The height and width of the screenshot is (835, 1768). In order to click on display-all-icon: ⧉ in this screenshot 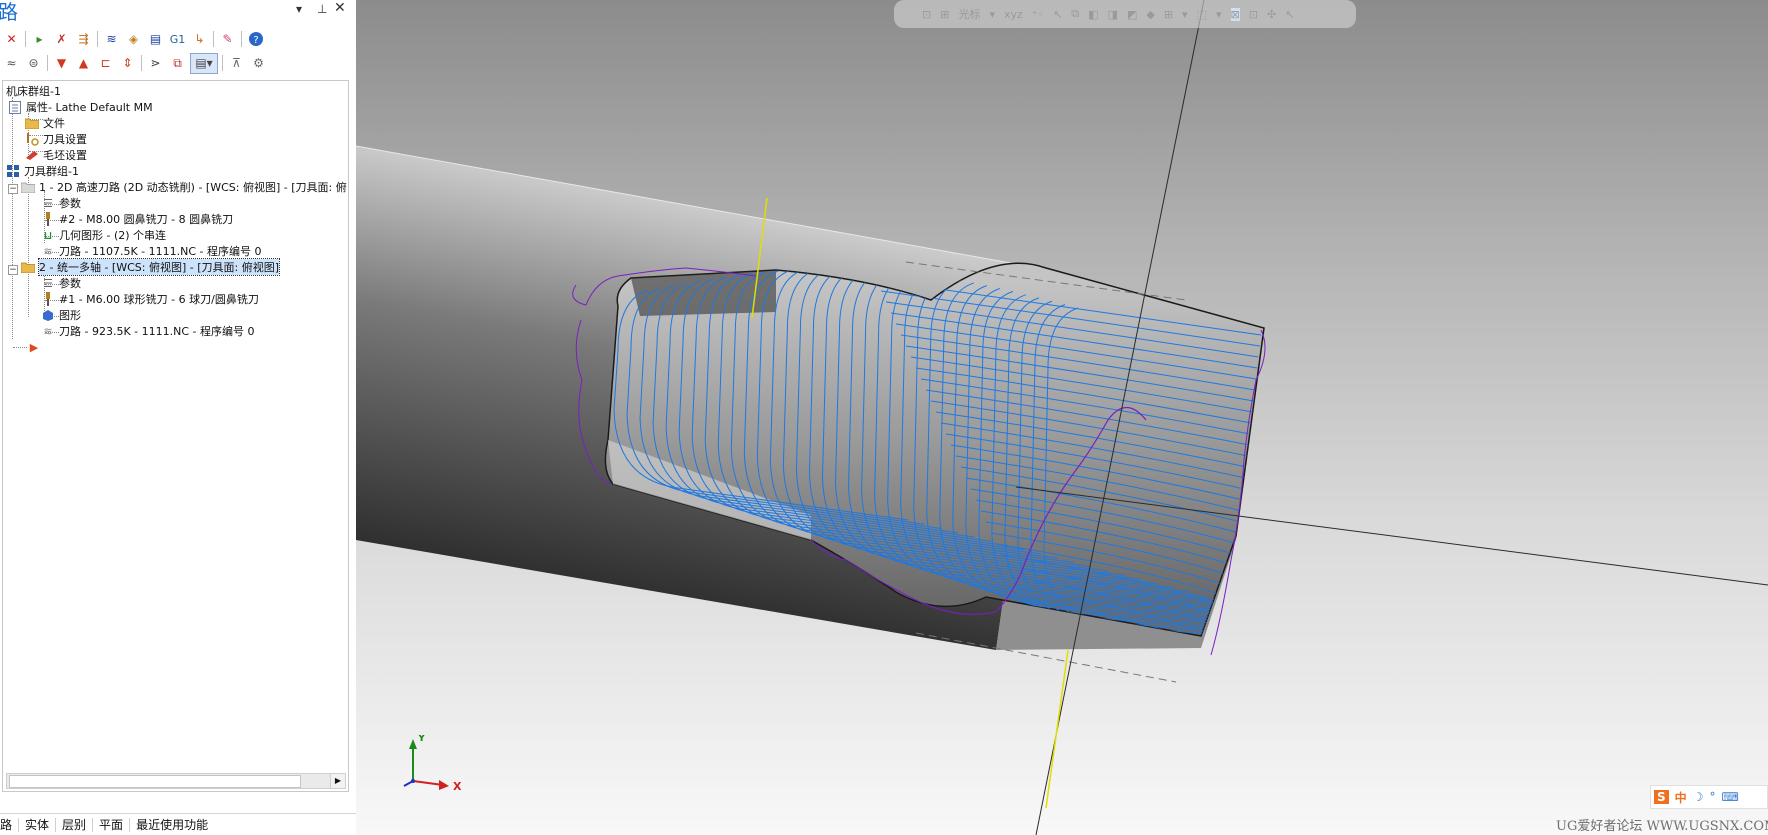, I will do `click(177, 63)`.